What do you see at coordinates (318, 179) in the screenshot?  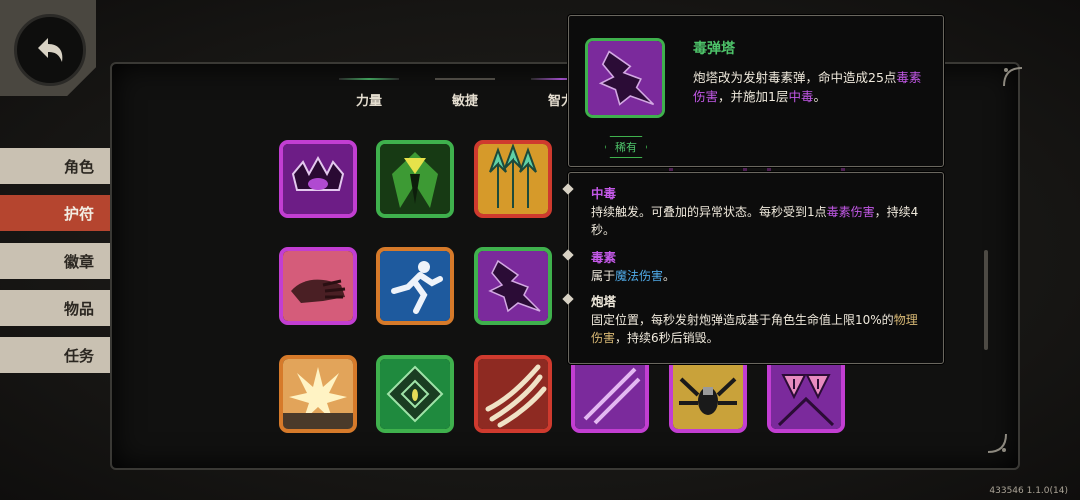 I see `purple-crown-icon` at bounding box center [318, 179].